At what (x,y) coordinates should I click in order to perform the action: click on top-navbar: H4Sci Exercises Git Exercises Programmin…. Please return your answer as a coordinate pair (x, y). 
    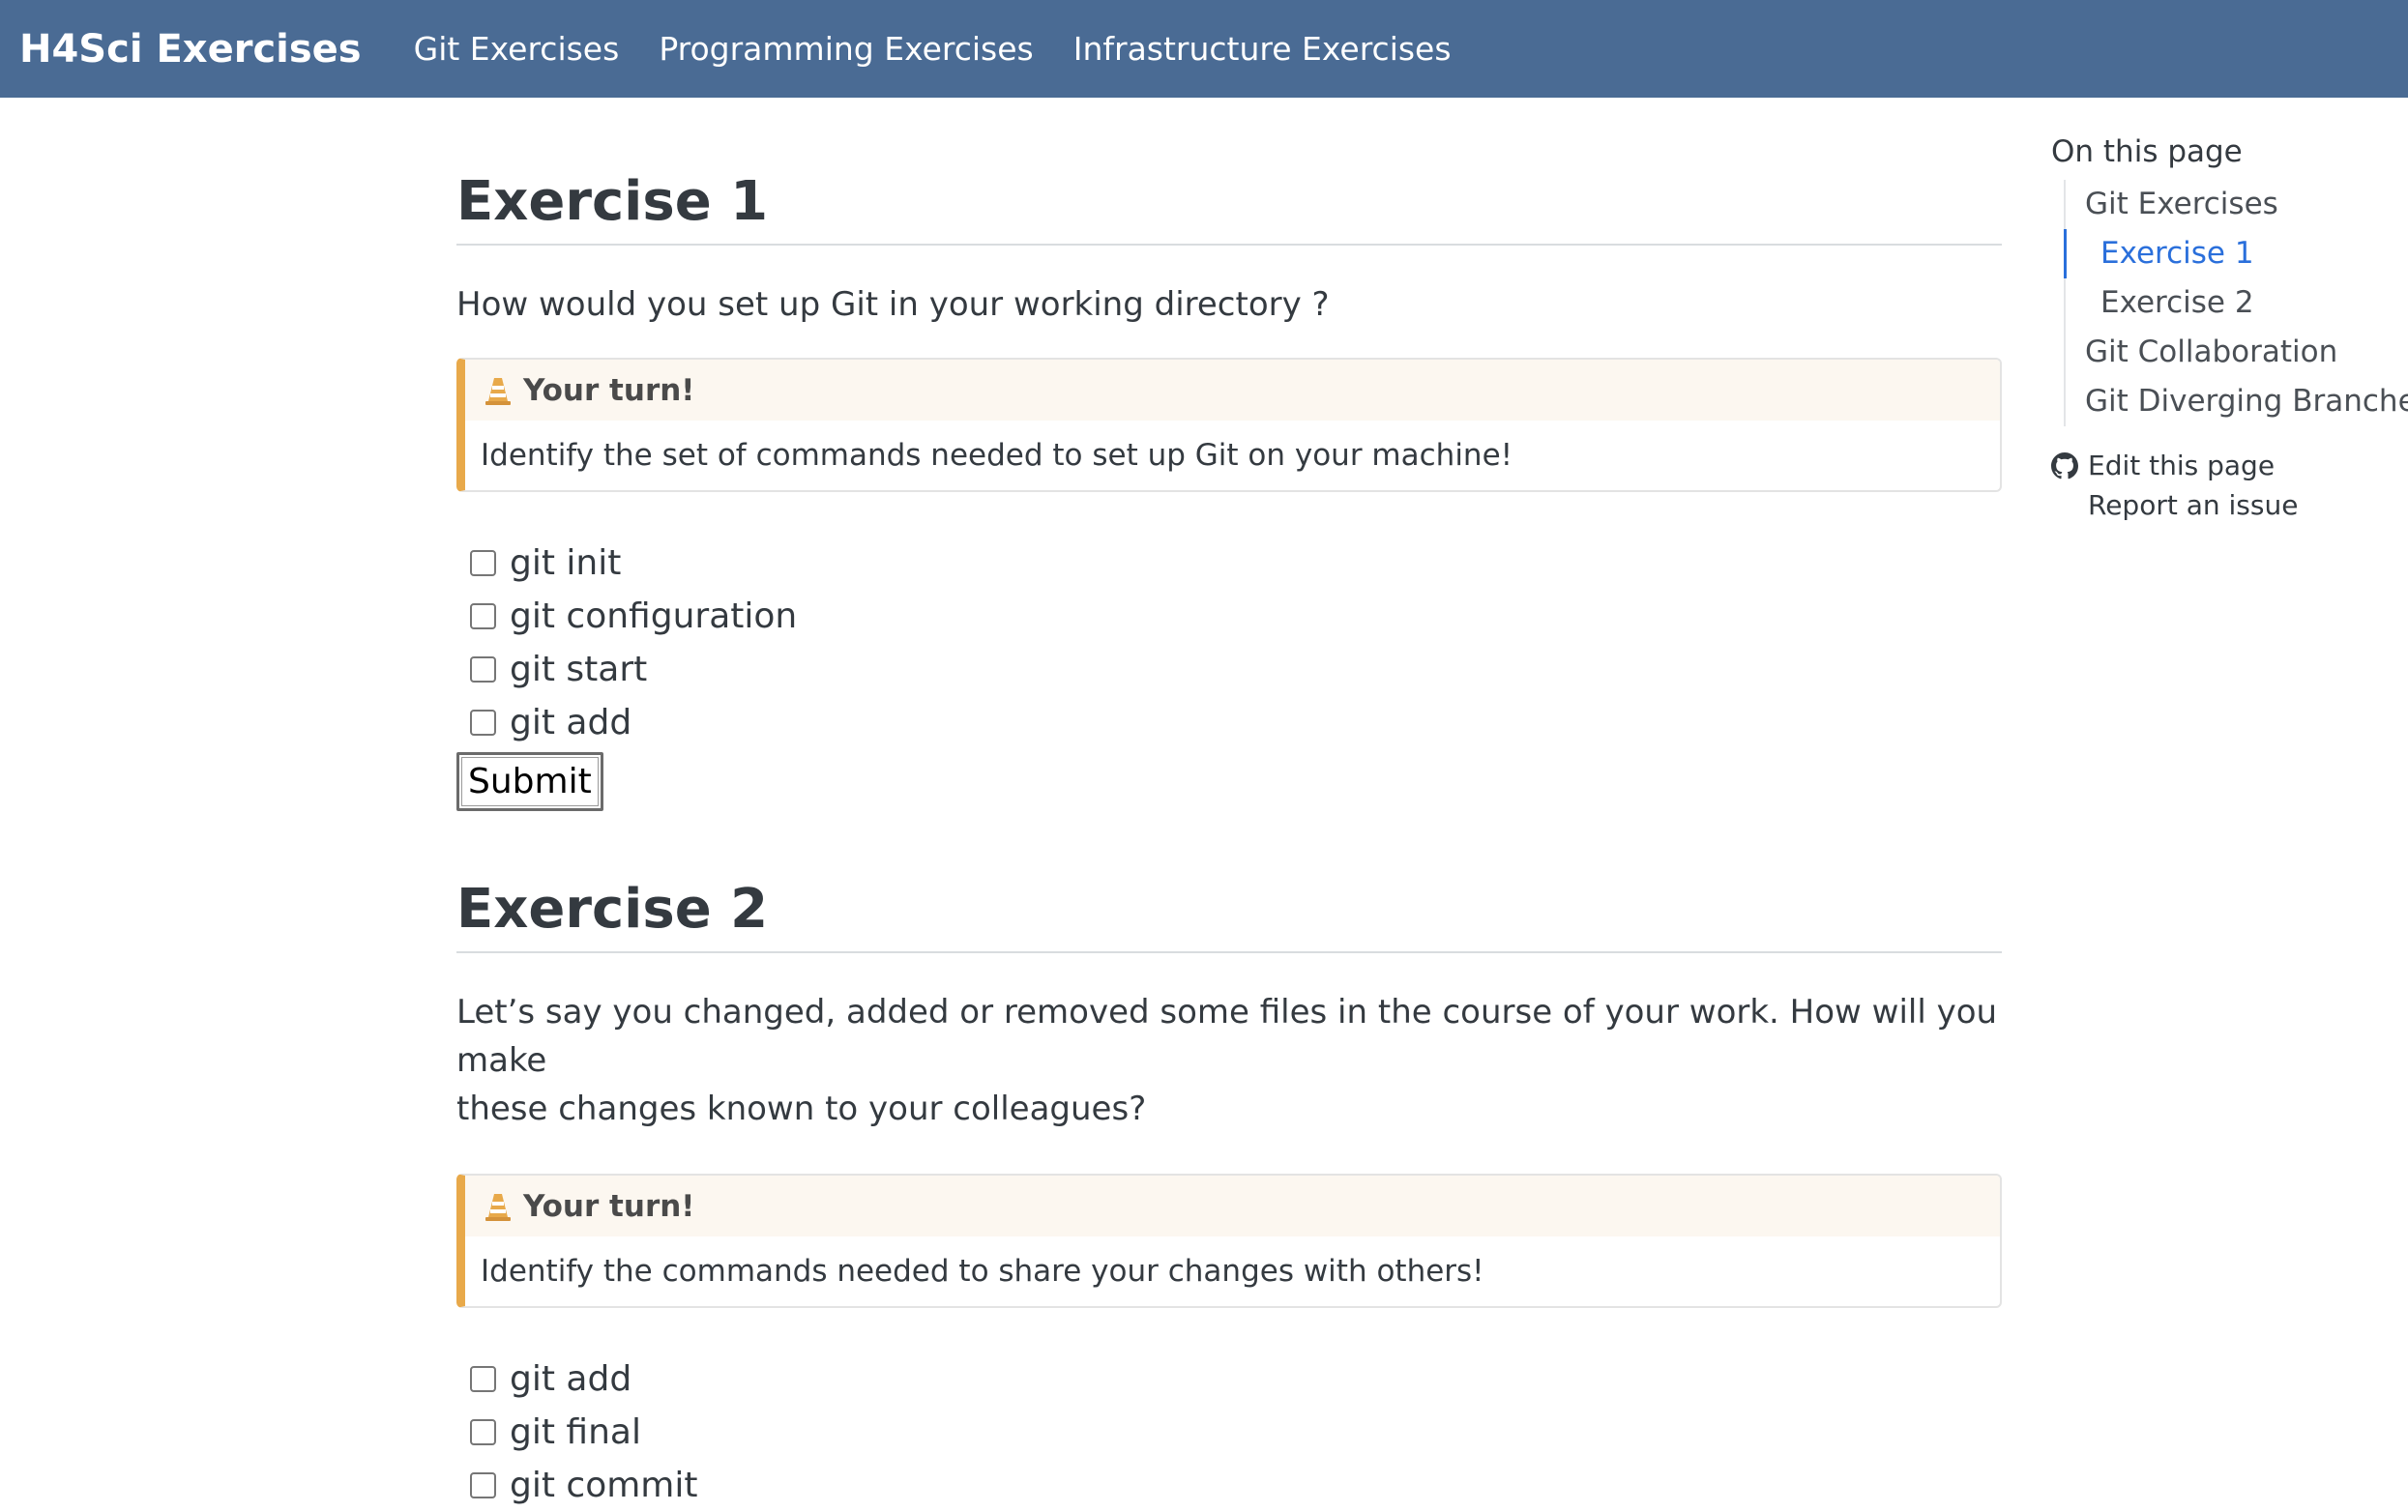
    Looking at the image, I should click on (1204, 49).